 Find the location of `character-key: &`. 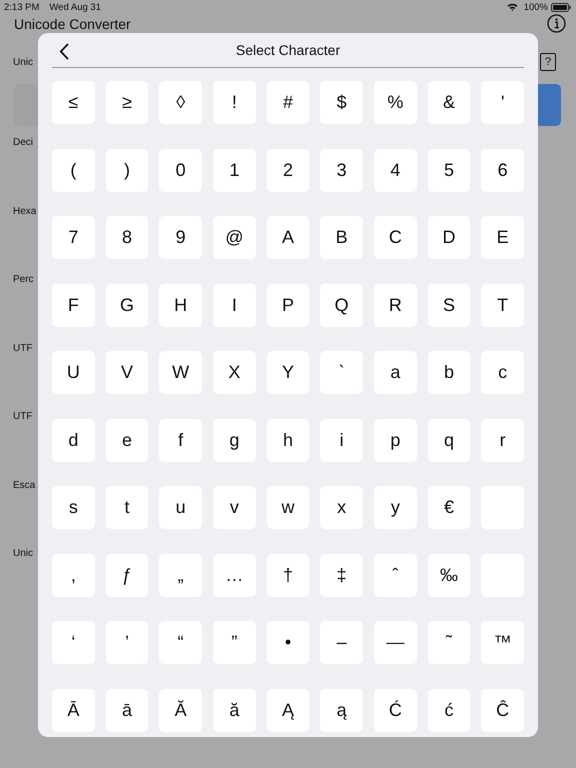

character-key: & is located at coordinates (449, 102).